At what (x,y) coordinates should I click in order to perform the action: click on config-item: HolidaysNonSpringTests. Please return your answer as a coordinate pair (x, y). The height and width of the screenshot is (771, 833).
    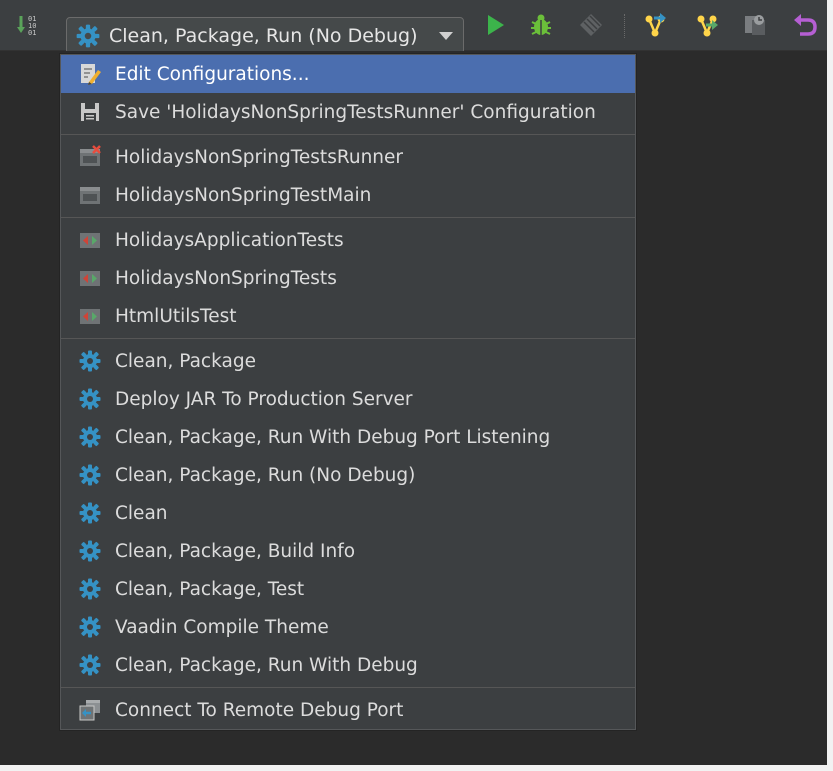
    Looking at the image, I should click on (348, 278).